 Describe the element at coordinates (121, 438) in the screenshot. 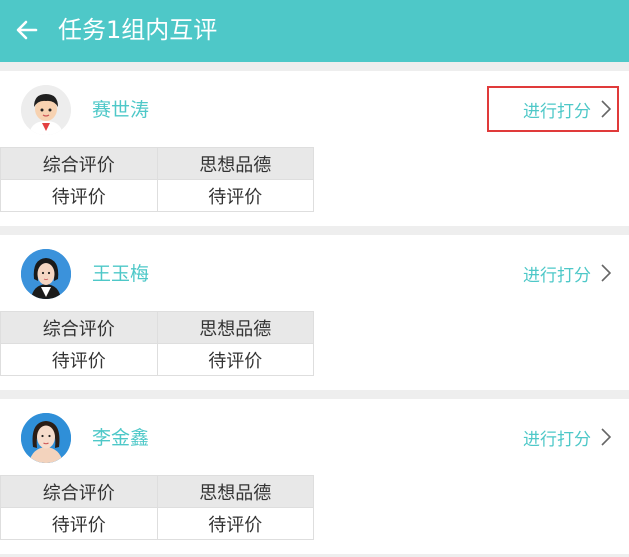

I see `student-name: 李金鑫` at that location.